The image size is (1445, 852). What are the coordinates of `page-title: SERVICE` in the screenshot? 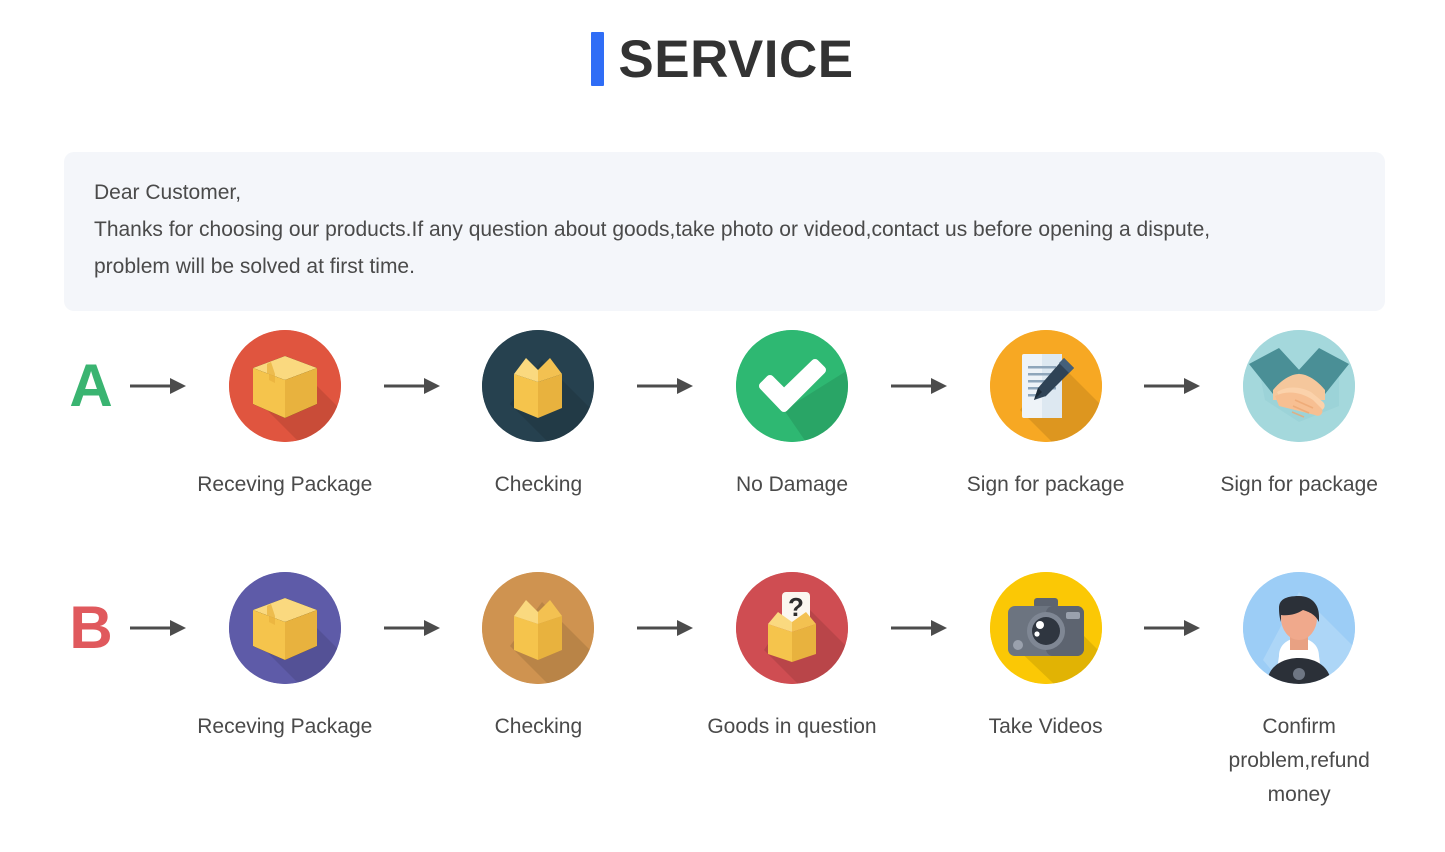 It's located at (722, 43).